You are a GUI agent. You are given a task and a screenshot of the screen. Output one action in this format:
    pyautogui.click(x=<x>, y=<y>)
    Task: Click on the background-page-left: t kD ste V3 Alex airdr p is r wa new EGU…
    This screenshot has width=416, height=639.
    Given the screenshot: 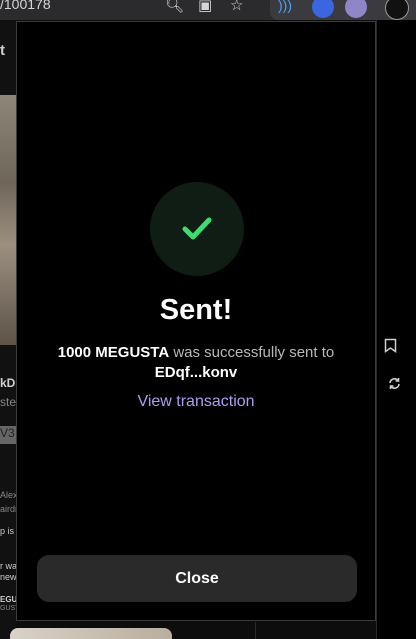 What is the action you would take?
    pyautogui.click(x=8, y=329)
    